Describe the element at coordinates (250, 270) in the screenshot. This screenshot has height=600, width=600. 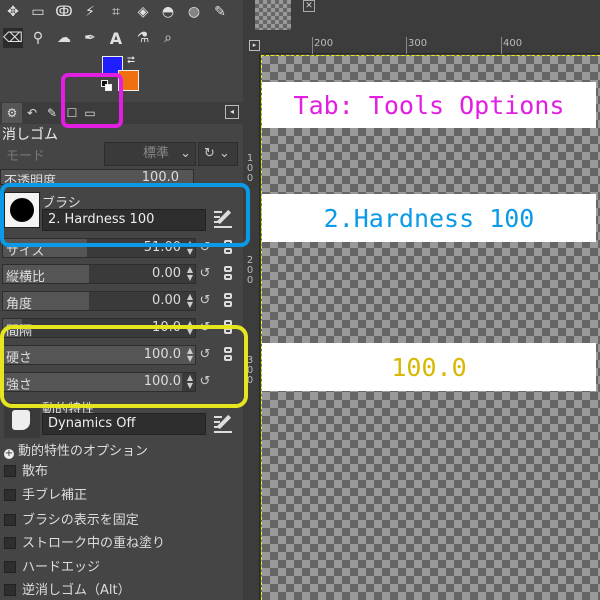
I see `vruler-label-200: 2 0 0` at that location.